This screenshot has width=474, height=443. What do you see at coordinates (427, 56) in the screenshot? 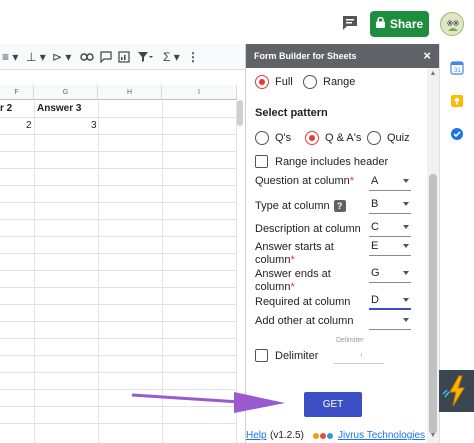
I see `close-icon: ×` at bounding box center [427, 56].